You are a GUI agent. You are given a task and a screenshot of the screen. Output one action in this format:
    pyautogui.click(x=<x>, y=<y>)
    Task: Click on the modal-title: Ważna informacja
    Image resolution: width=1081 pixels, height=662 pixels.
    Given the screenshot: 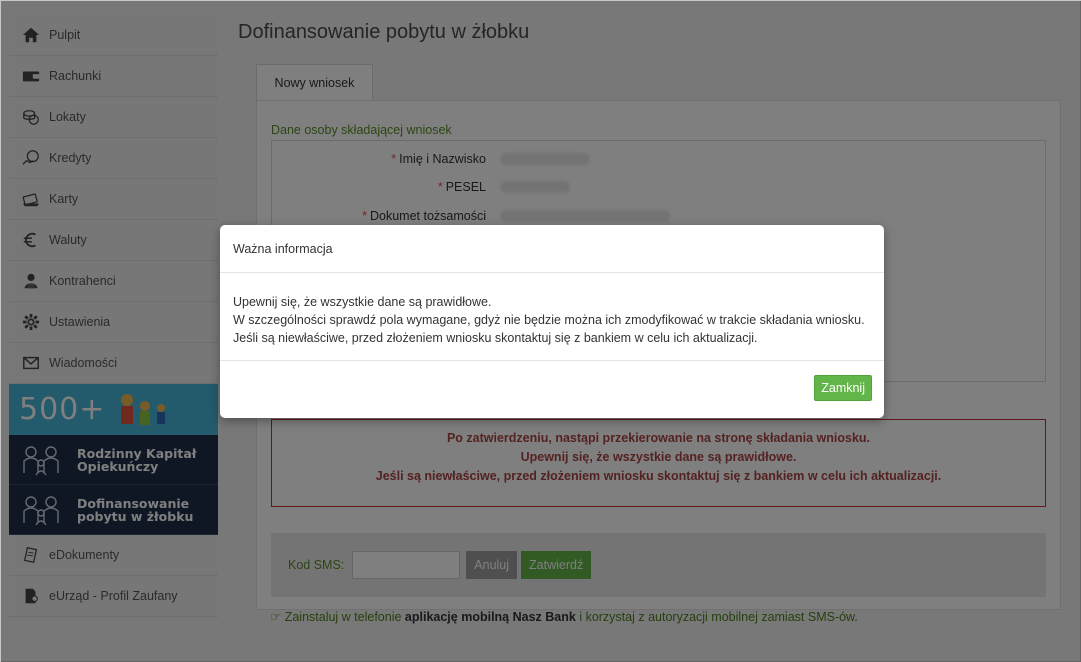 What is the action you would take?
    pyautogui.click(x=552, y=249)
    